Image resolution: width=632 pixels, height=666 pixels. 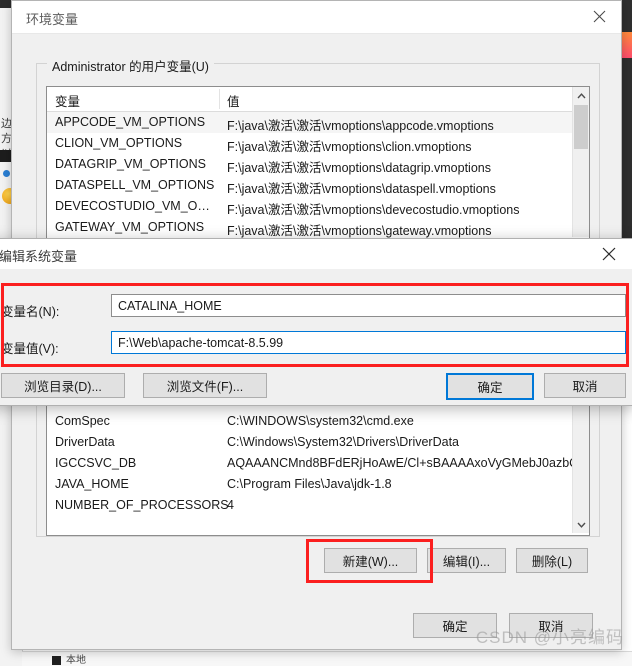 What do you see at coordinates (92, 484) in the screenshot?
I see `row-variable-name: JAVA_HOME` at bounding box center [92, 484].